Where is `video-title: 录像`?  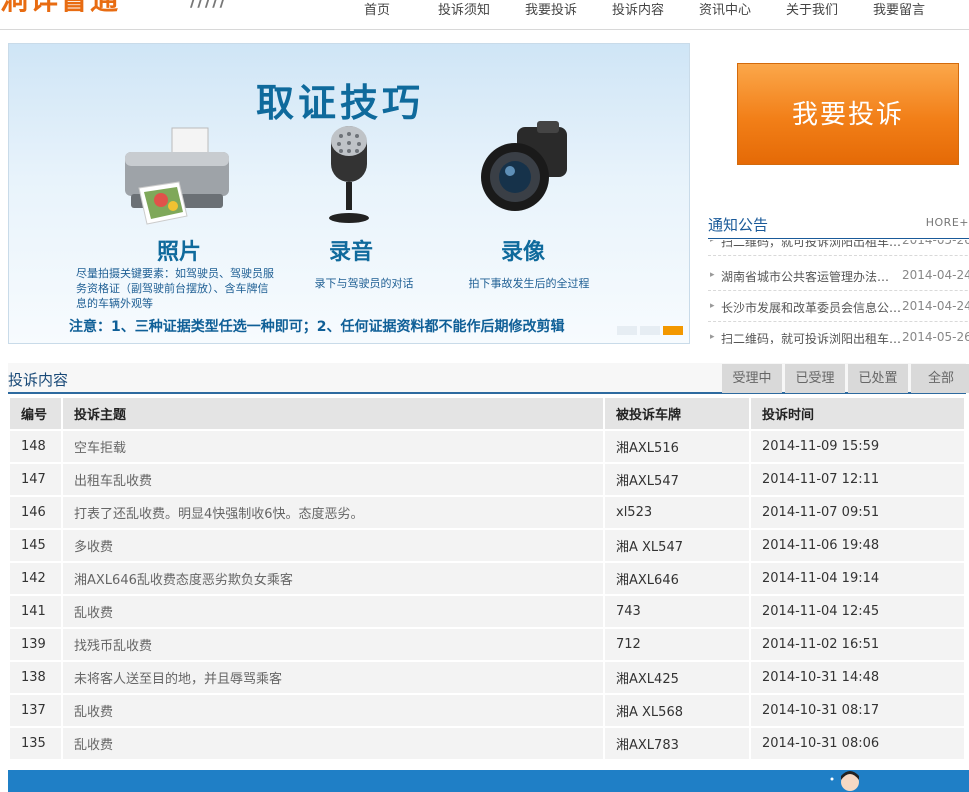 video-title: 录像 is located at coordinates (522, 252).